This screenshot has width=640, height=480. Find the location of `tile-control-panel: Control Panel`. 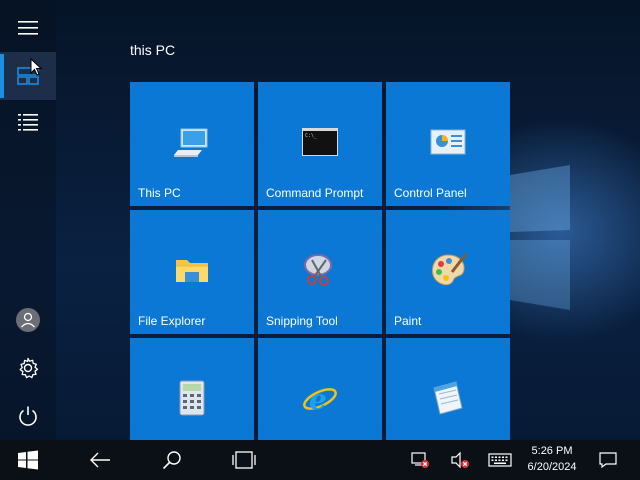

tile-control-panel: Control Panel is located at coordinates (448, 144).